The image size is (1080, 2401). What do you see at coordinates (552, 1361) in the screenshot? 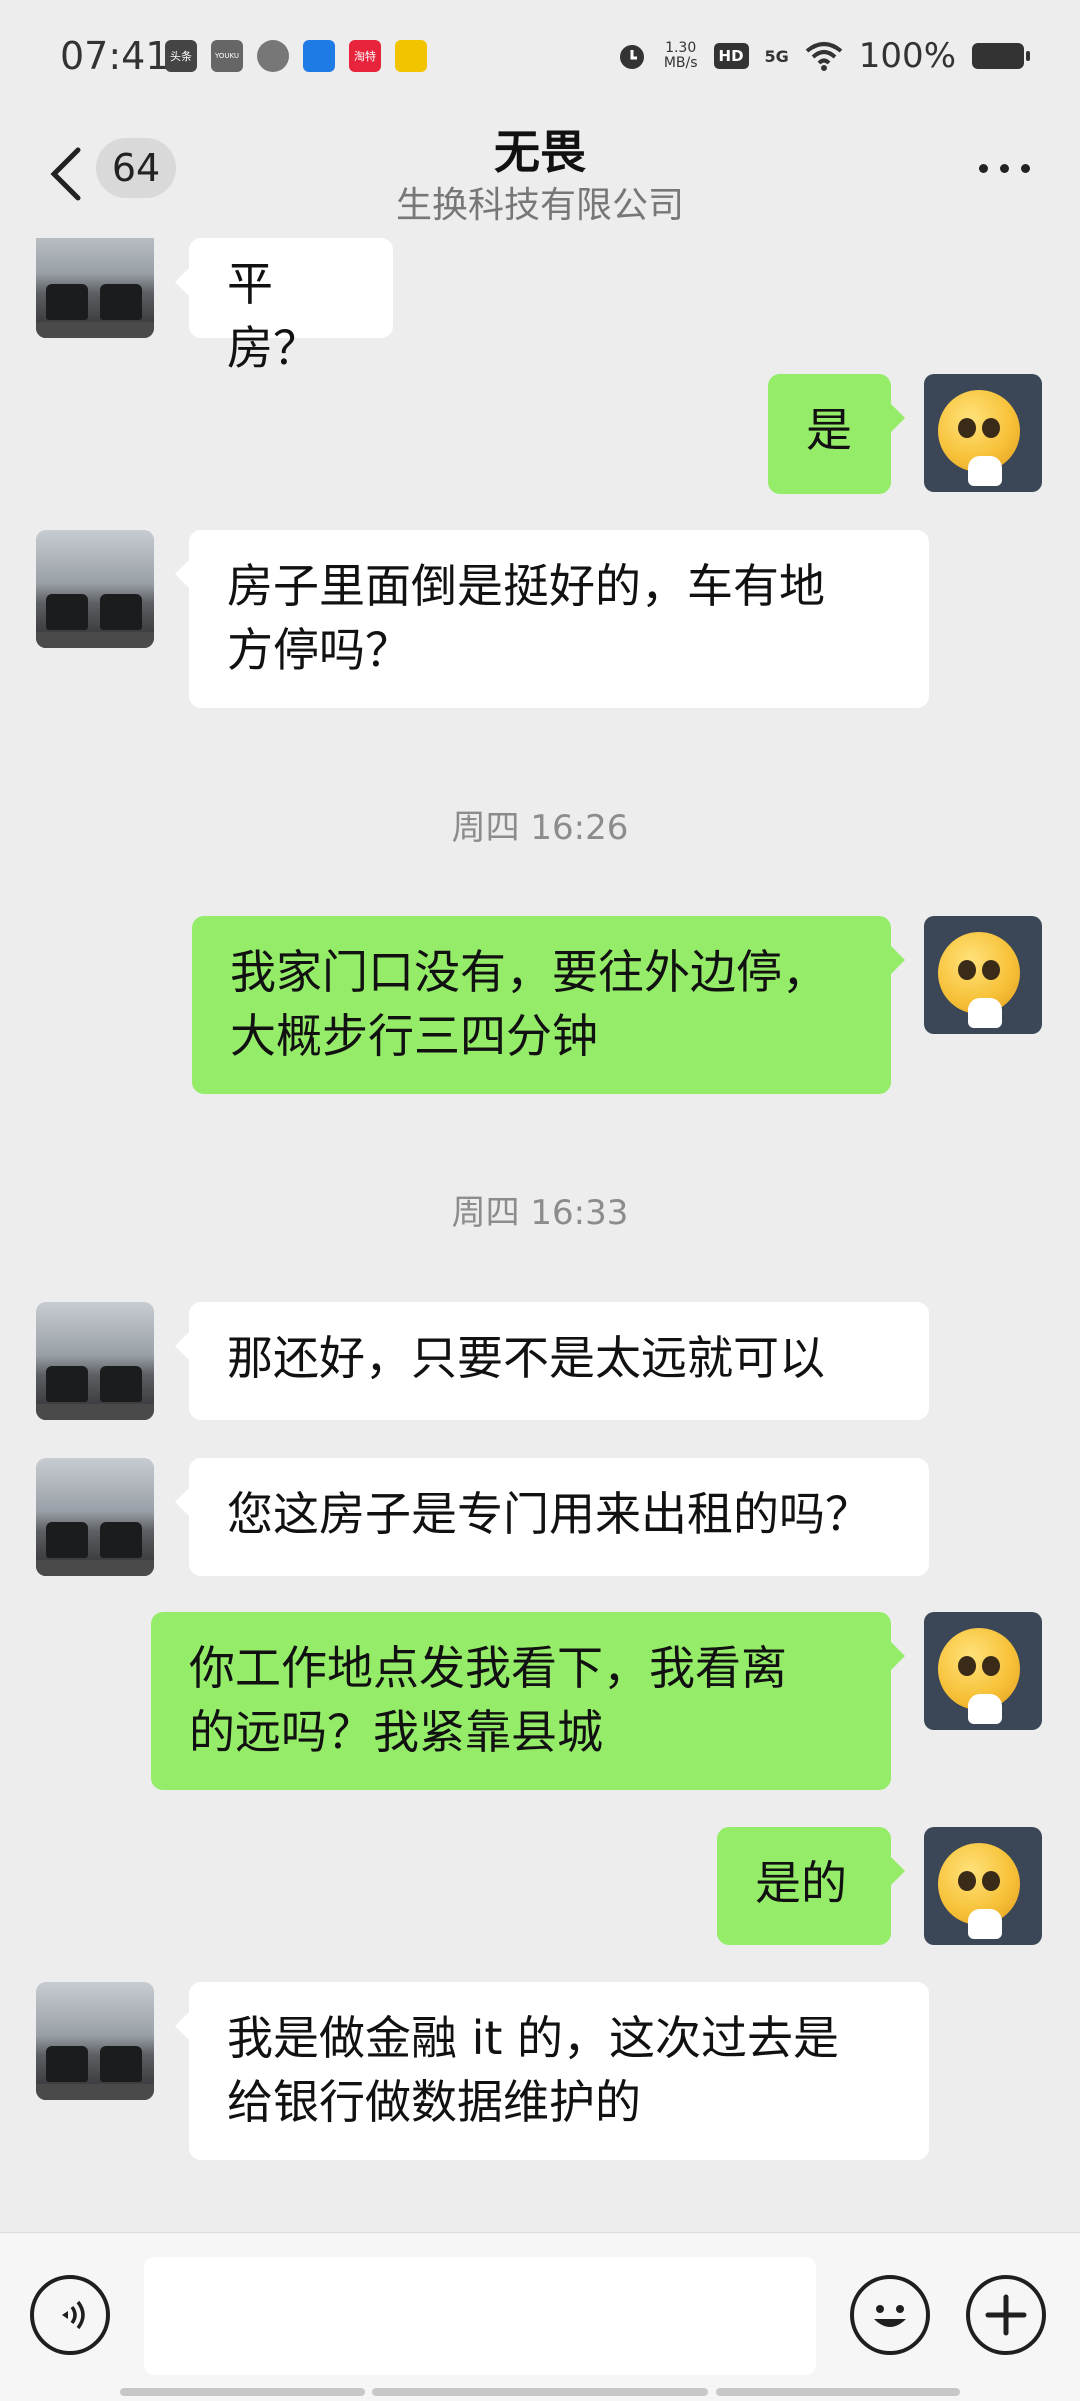
I see `message-bubble-incoming: 那还好，只要不是太远就可以` at bounding box center [552, 1361].